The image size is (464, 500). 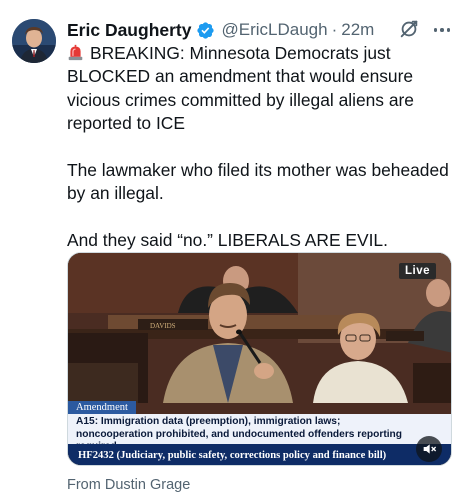 What do you see at coordinates (128, 485) in the screenshot?
I see `video-source-attribution: From Dustin Grage` at bounding box center [128, 485].